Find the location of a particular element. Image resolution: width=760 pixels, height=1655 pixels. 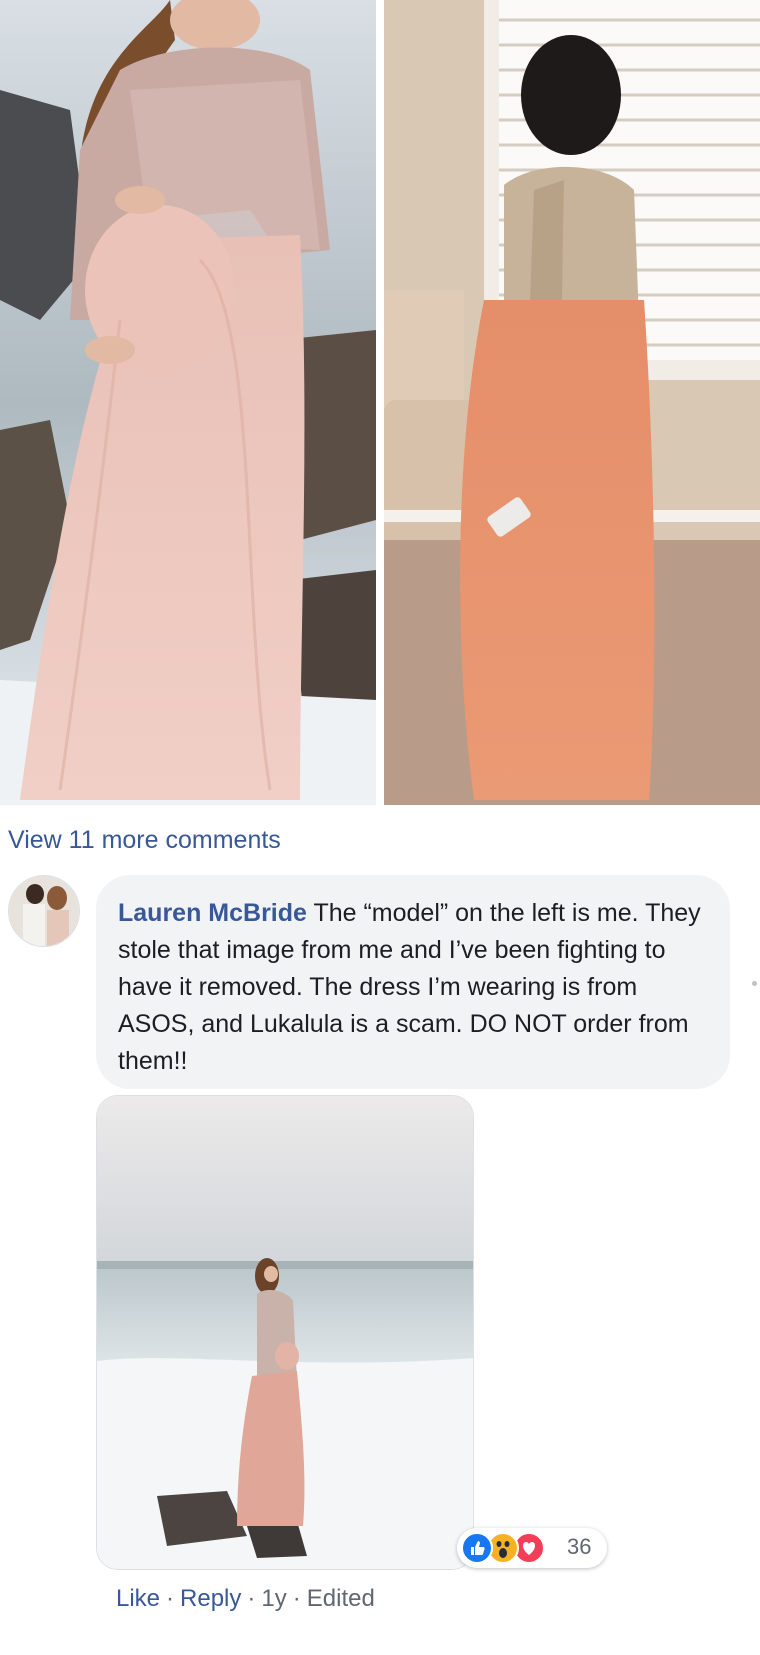

reaction-summary: 36 is located at coordinates (532, 1548).